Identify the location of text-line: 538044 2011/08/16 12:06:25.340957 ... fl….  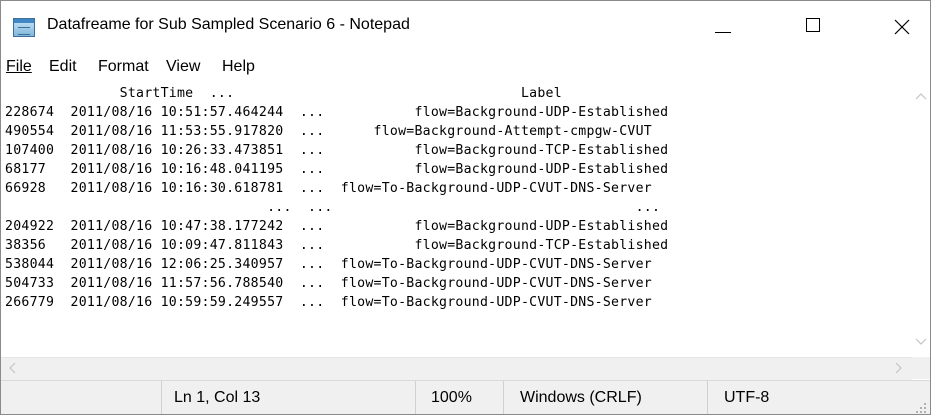
(328, 264).